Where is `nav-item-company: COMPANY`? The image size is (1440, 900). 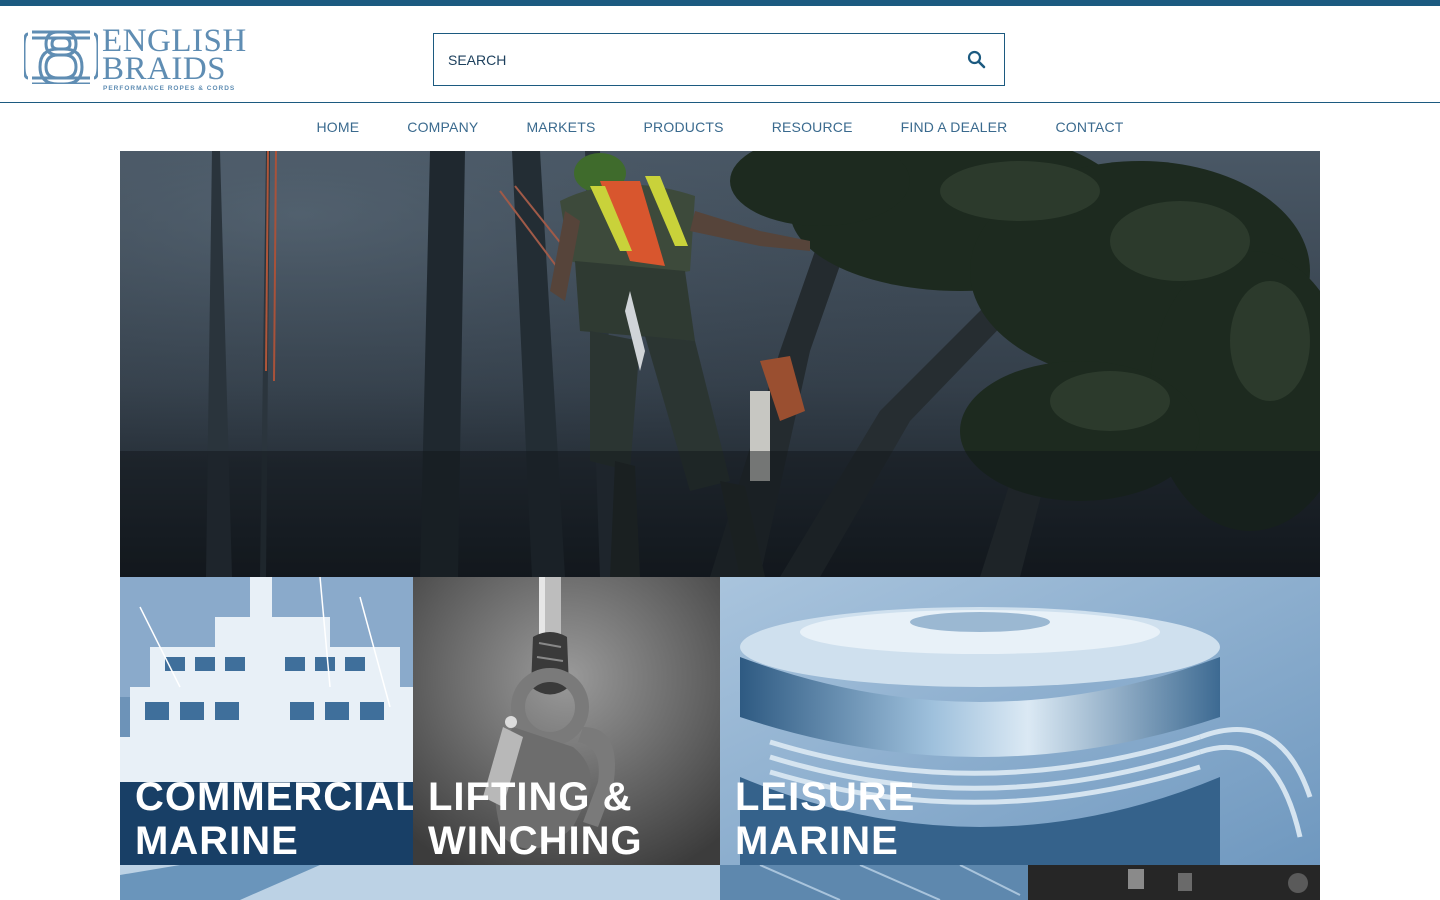 nav-item-company: COMPANY is located at coordinates (442, 127).